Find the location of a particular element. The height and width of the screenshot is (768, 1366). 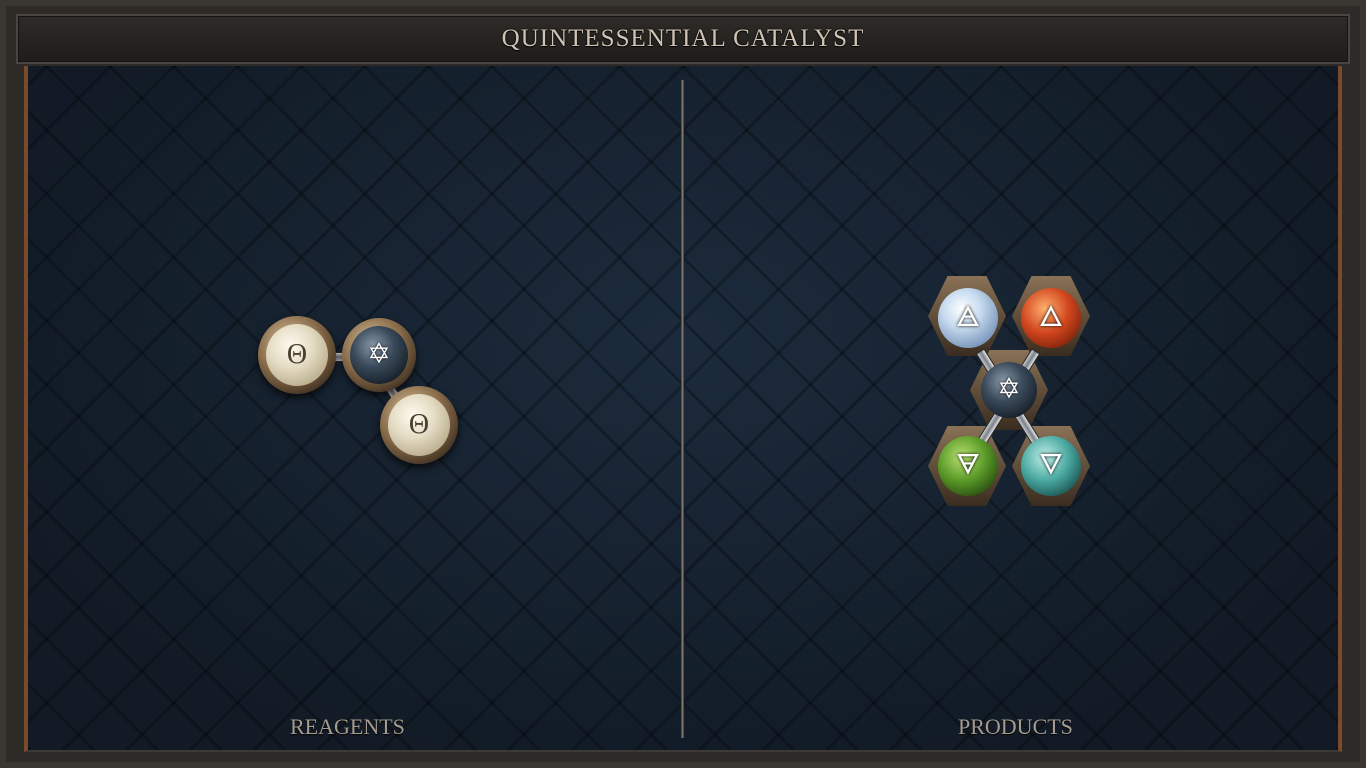

product-atom-quintessence: ✡ is located at coordinates (1009, 390).